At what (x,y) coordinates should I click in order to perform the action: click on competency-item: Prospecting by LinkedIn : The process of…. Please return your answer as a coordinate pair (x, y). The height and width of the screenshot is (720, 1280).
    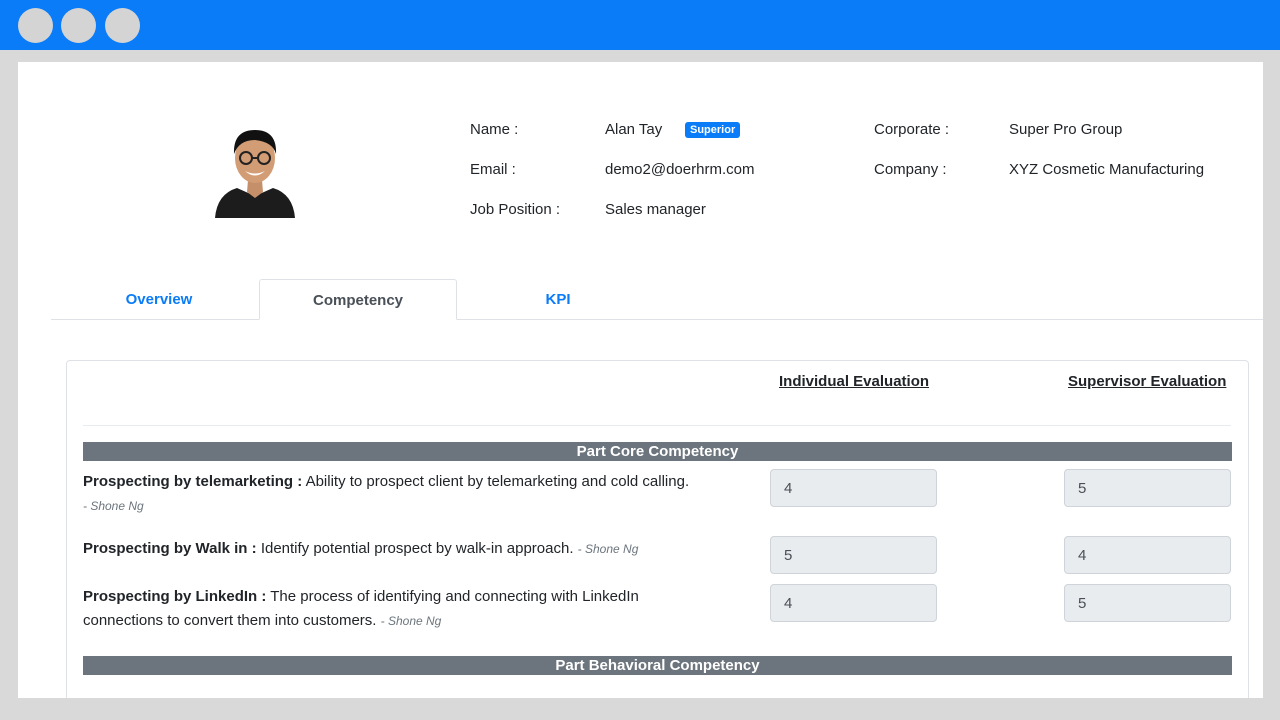
    Looking at the image, I should click on (388, 609).